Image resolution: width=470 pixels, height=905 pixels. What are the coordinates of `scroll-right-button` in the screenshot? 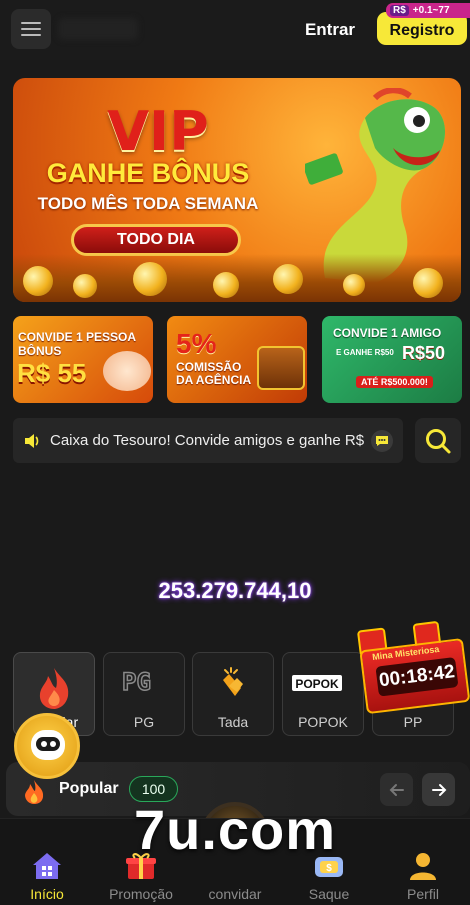 It's located at (438, 789).